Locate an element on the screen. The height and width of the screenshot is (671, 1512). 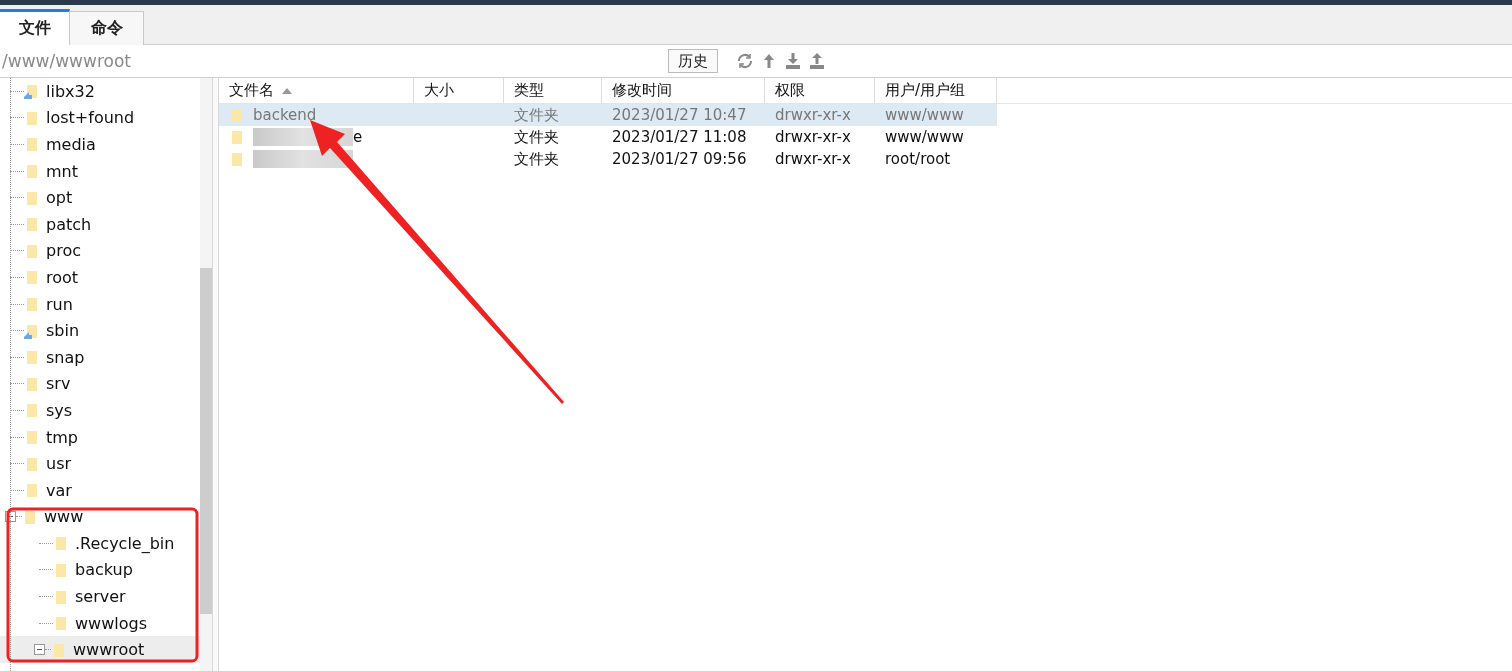
tree-item: sbin is located at coordinates (100, 330).